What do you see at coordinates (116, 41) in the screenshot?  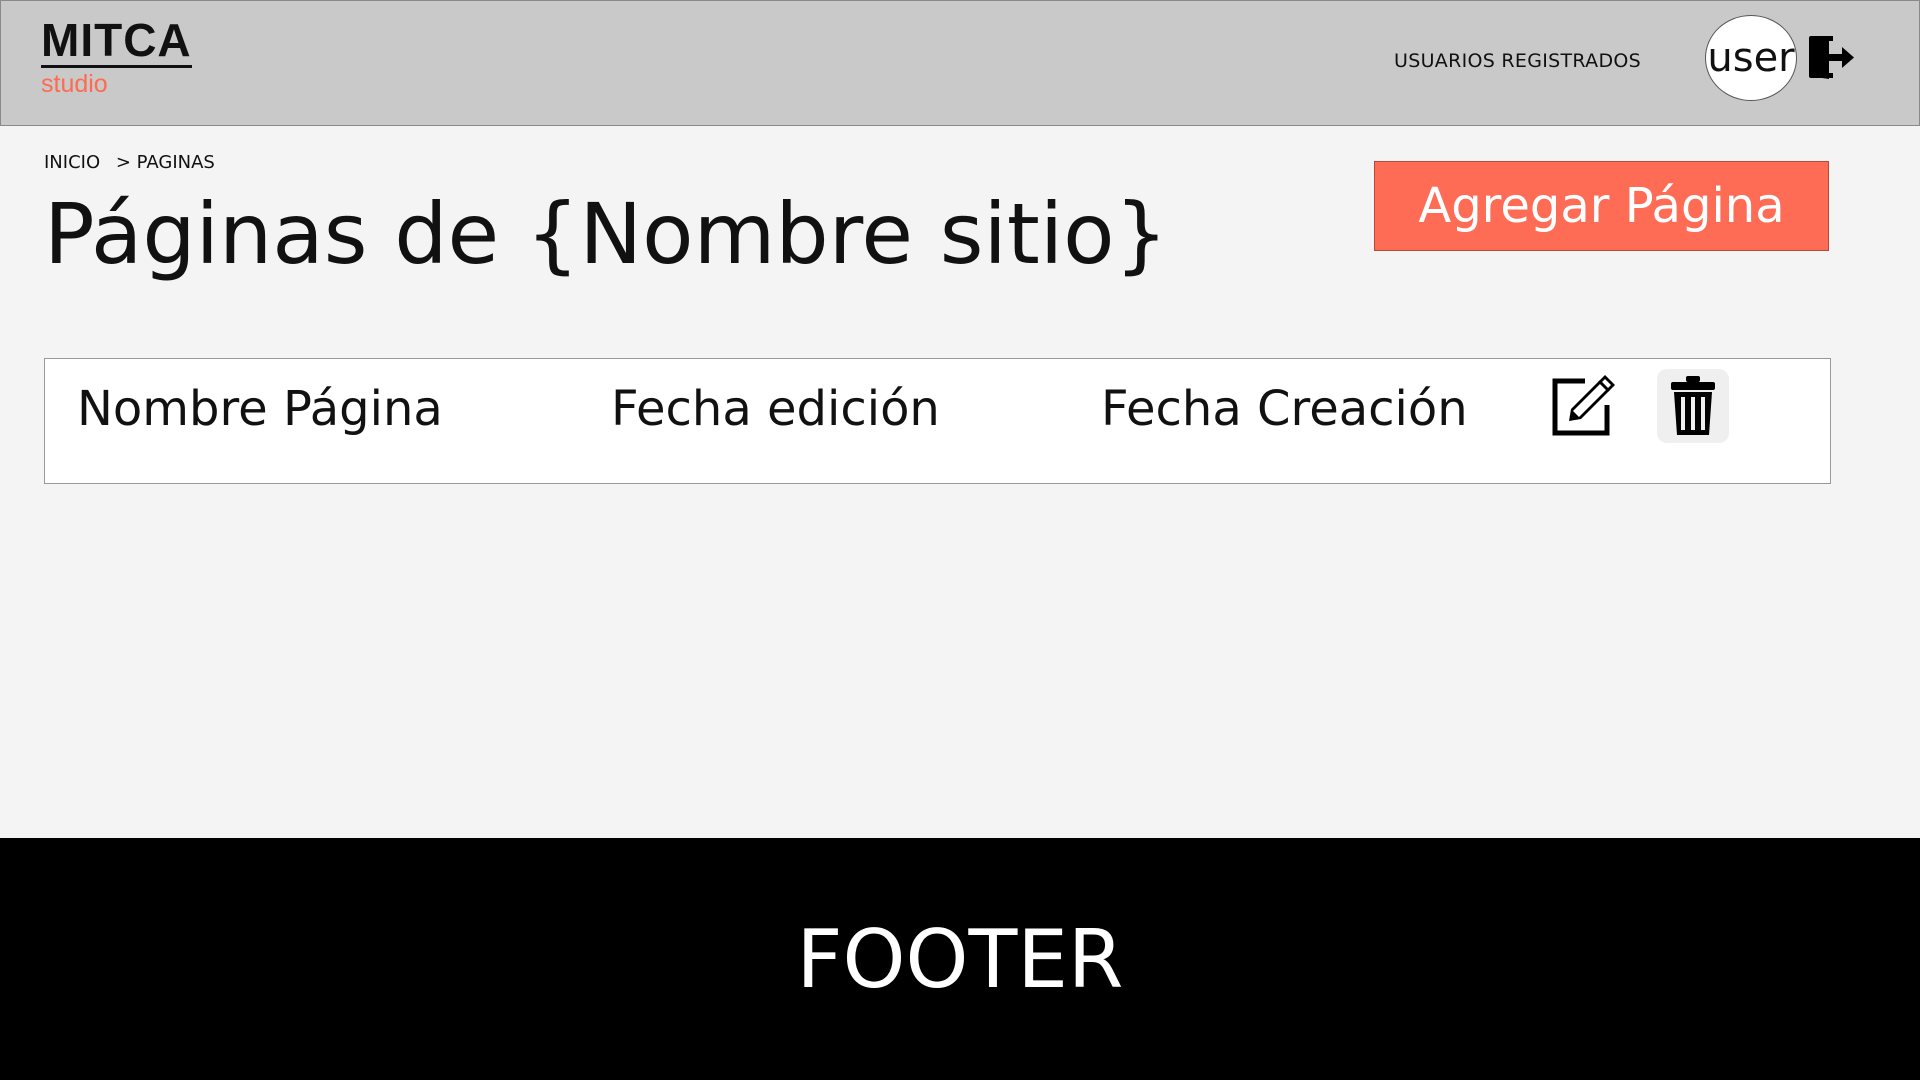 I see `logo-main-text: MITCA` at bounding box center [116, 41].